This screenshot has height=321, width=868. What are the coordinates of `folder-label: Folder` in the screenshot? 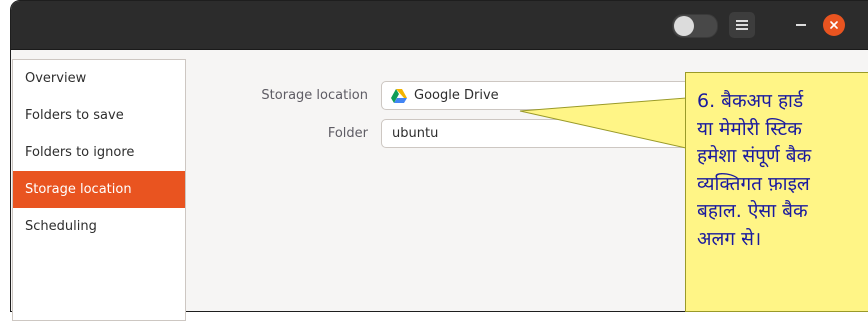 It's located at (347, 133).